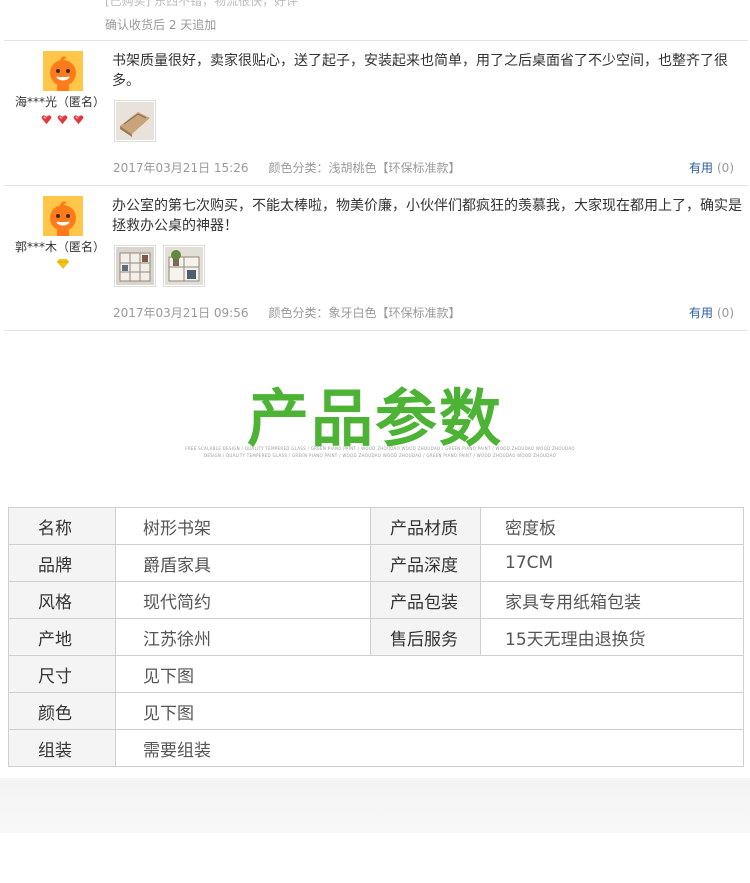  What do you see at coordinates (243, 526) in the screenshot?
I see `param-value: 树形书架` at bounding box center [243, 526].